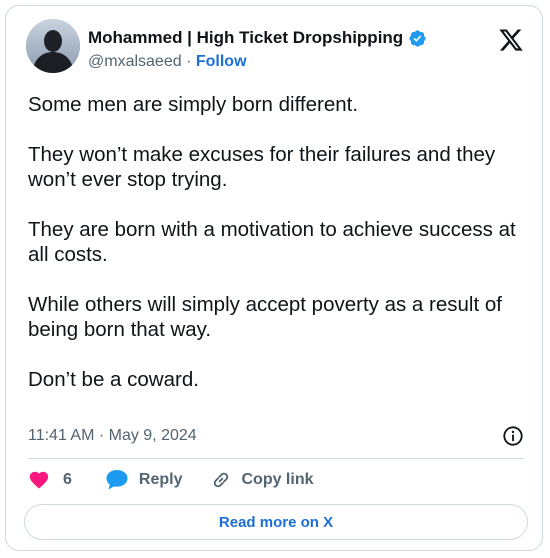 Image resolution: width=550 pixels, height=558 pixels. Describe the element at coordinates (276, 458) in the screenshot. I see `divider` at that location.